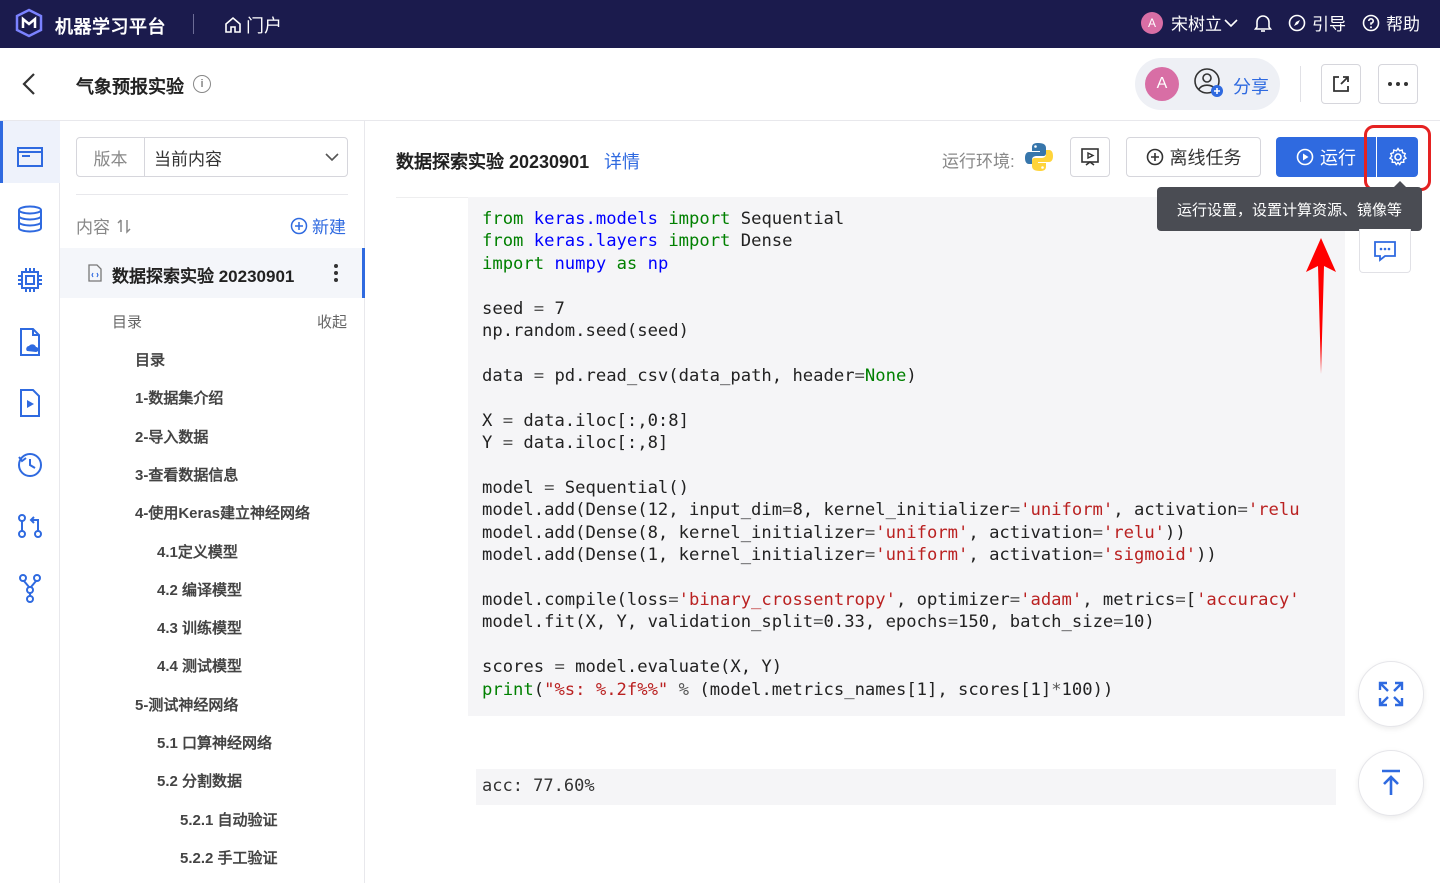 The height and width of the screenshot is (883, 1440). What do you see at coordinates (30, 403) in the screenshot?
I see `rail-media` at bounding box center [30, 403].